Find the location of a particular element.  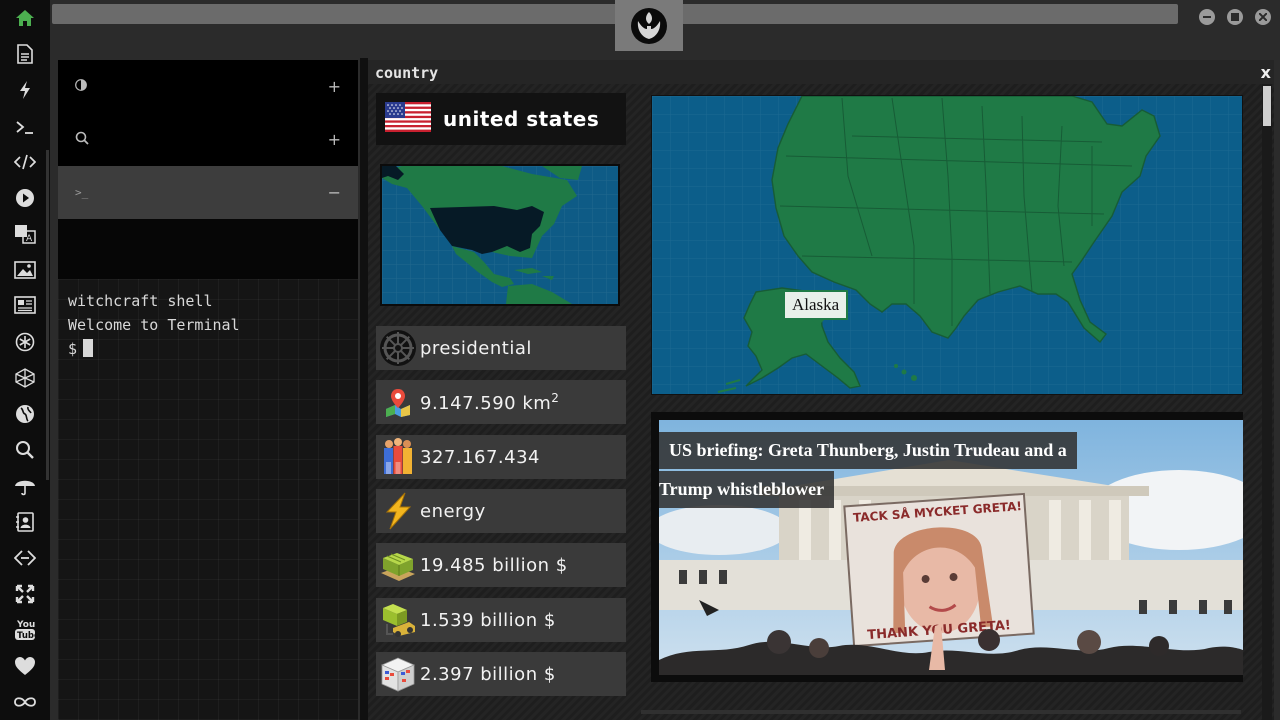

contact-icon is located at coordinates (25, 522).